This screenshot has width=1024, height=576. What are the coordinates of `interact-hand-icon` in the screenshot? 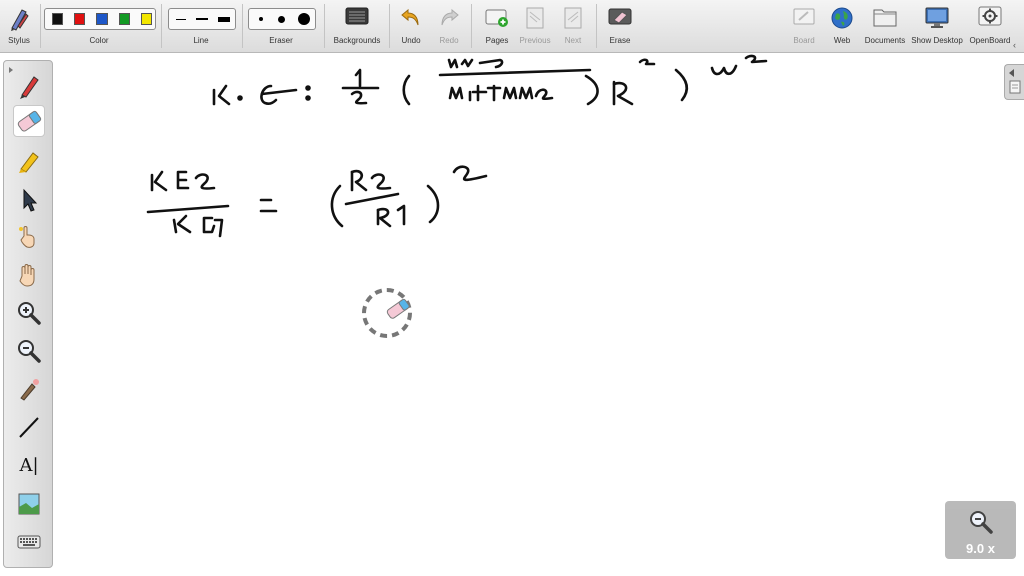 It's located at (29, 237).